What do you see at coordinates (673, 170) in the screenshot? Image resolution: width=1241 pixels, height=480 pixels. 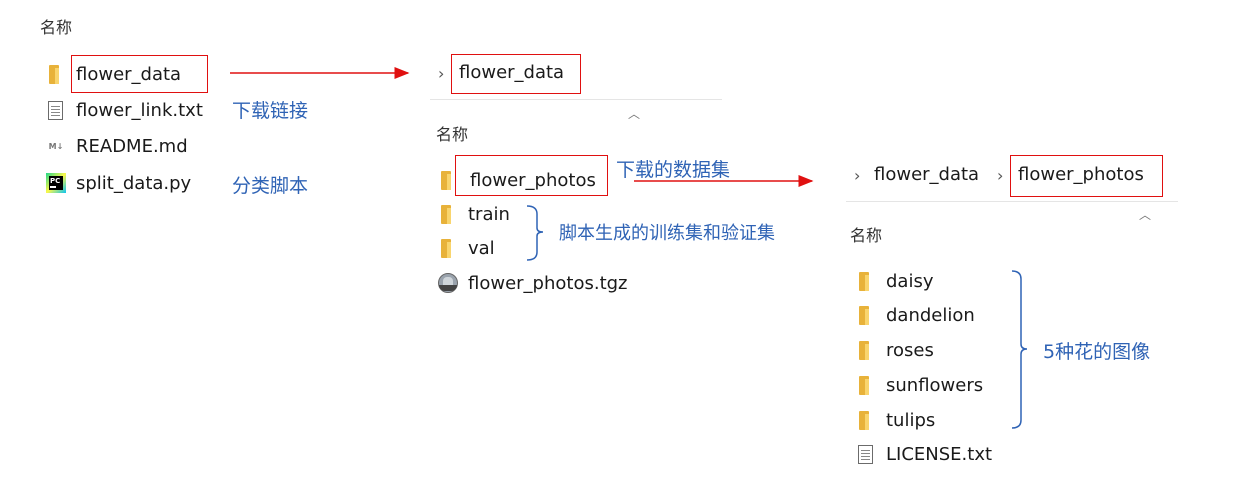 I see `annotation-downloaded-dataset: 下载的数据集` at bounding box center [673, 170].